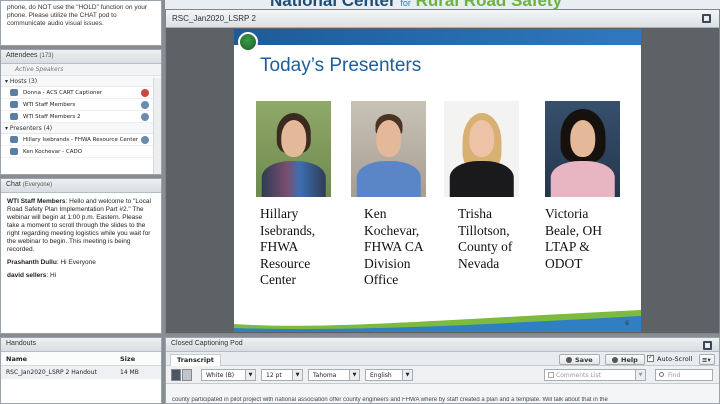 The width and height of the screenshot is (720, 404). I want to click on chat-header: Chat (Everyone), so click(81, 186).